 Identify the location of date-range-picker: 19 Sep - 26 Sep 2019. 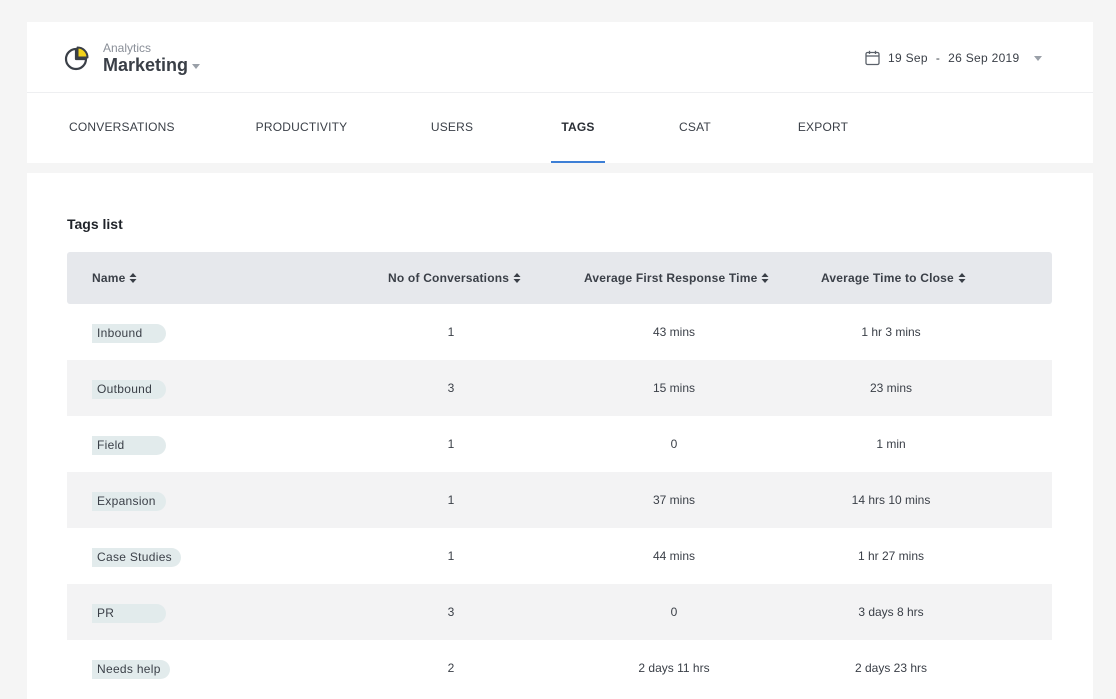
(953, 58).